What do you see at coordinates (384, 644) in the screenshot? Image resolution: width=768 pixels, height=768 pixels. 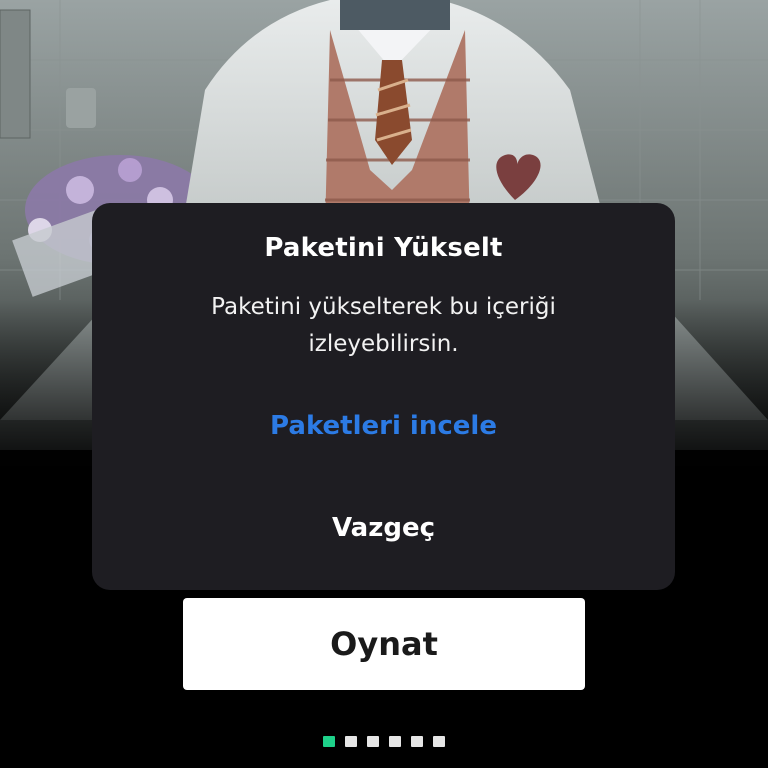 I see `play-button: Oynat` at bounding box center [384, 644].